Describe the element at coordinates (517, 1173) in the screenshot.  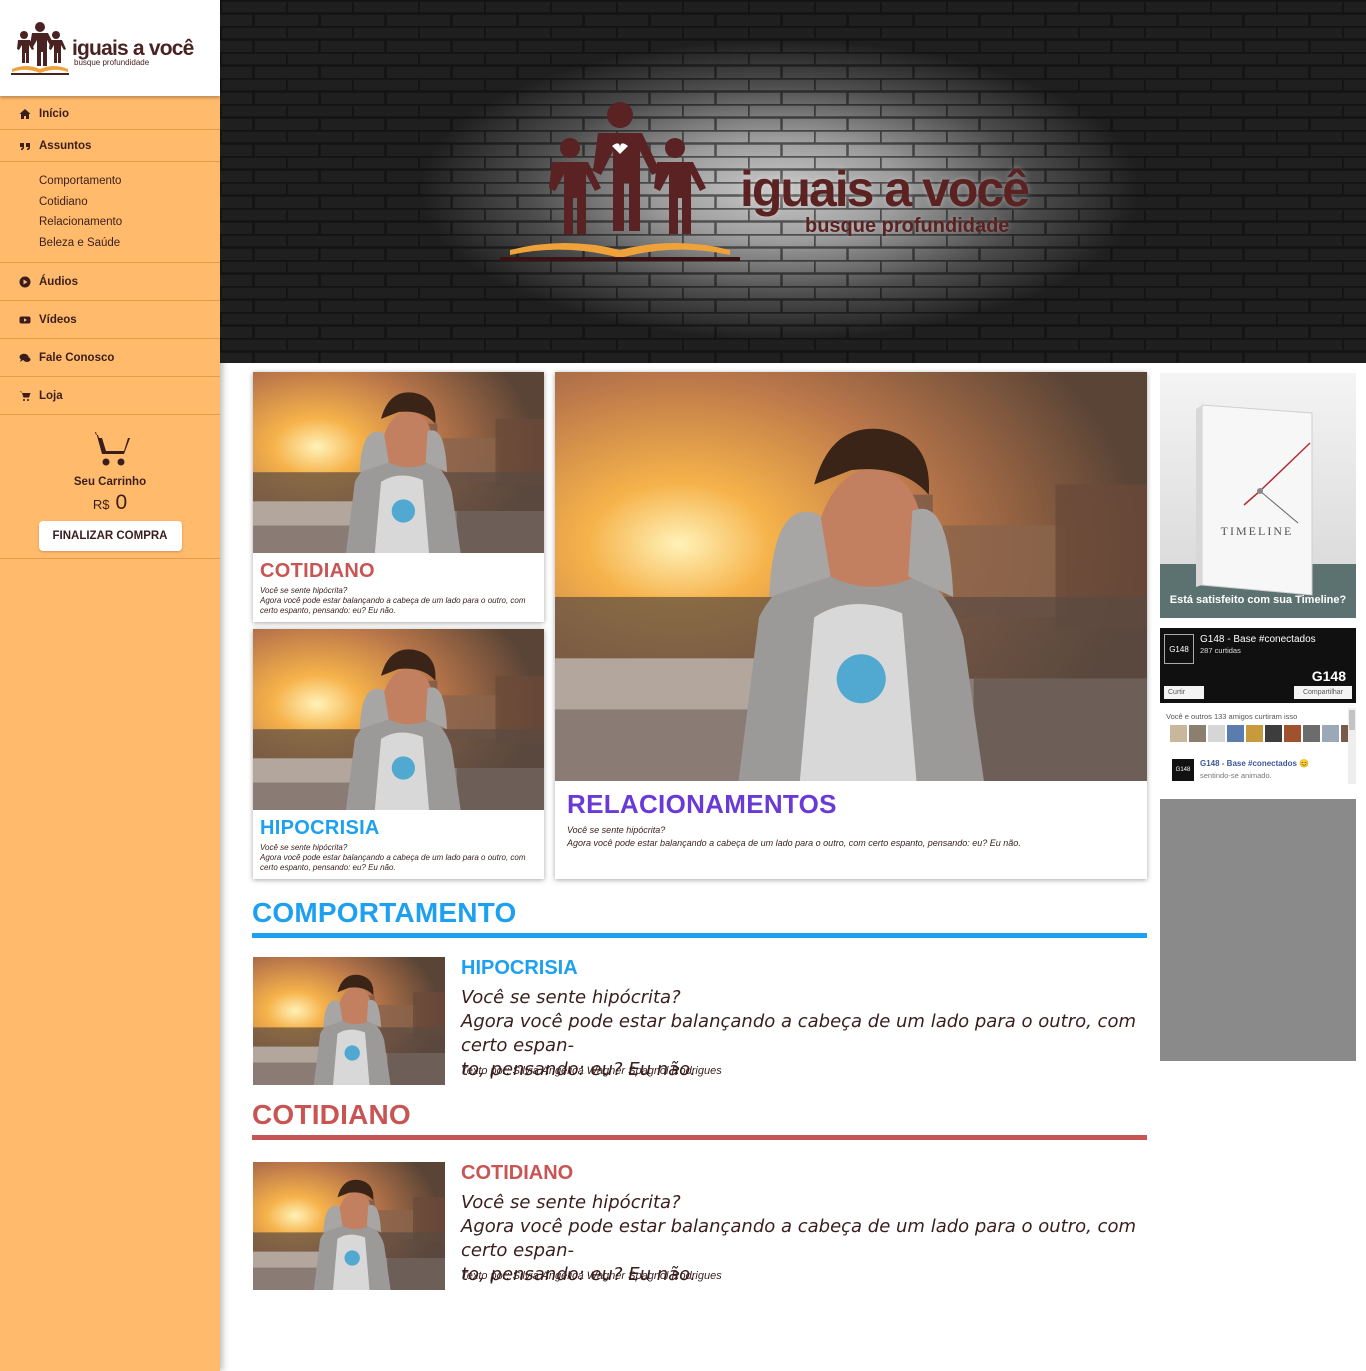
I see `post-title: COTIDIANO` at that location.